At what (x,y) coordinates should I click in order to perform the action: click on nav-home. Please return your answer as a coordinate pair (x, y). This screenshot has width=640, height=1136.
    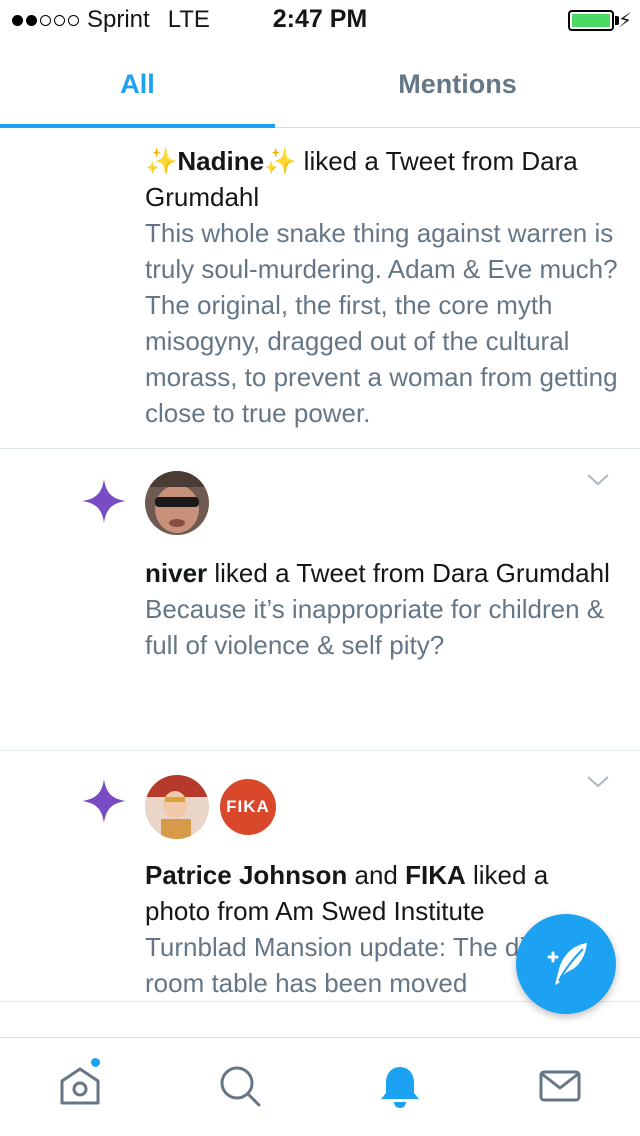
    Looking at the image, I should click on (80, 1086).